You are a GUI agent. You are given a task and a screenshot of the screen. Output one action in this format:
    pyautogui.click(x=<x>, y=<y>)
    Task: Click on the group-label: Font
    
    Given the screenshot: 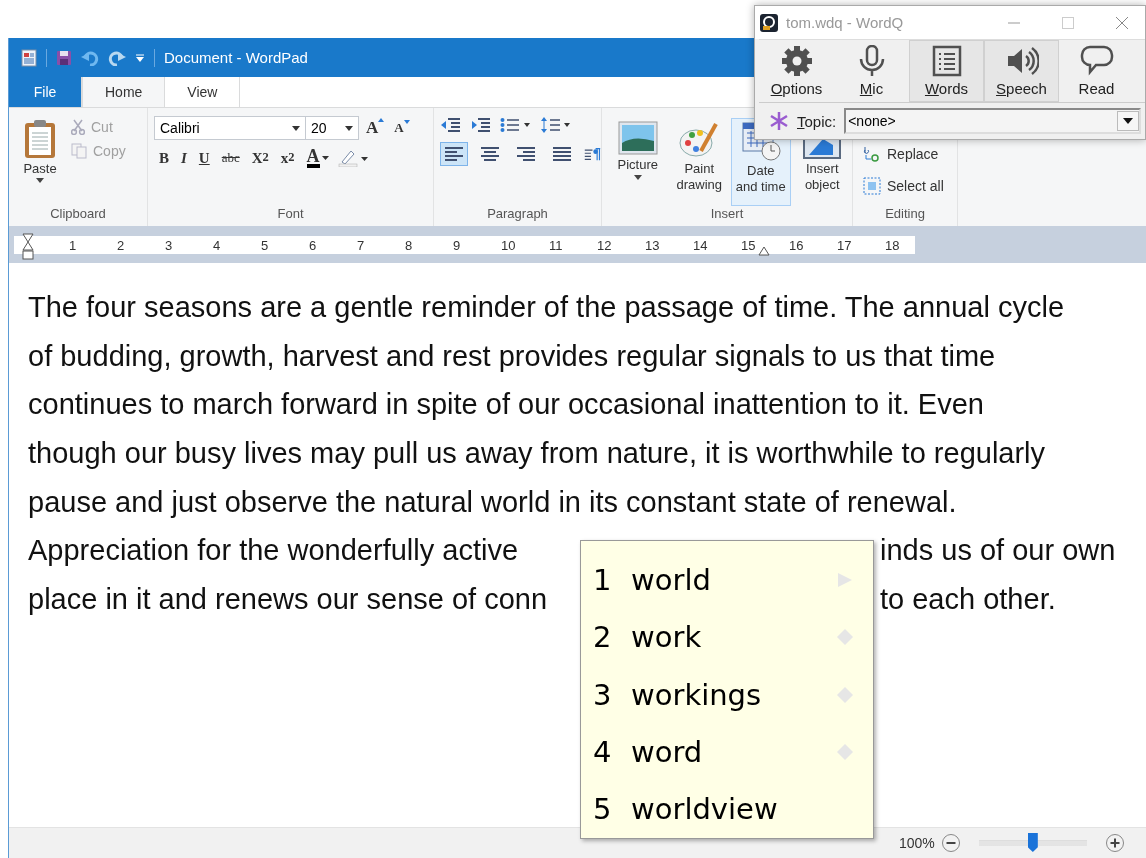 What is the action you would take?
    pyautogui.click(x=290, y=214)
    